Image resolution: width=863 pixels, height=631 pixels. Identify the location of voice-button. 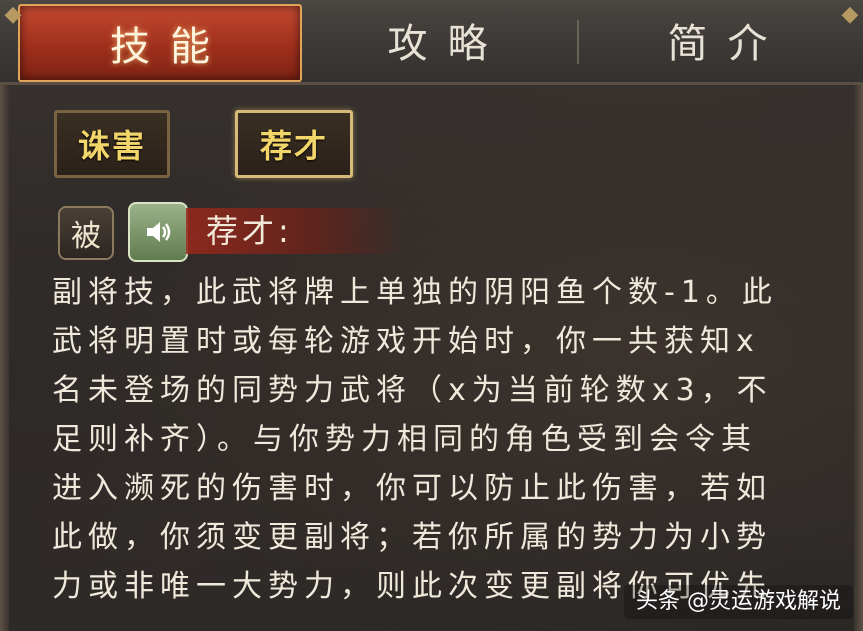
(158, 232).